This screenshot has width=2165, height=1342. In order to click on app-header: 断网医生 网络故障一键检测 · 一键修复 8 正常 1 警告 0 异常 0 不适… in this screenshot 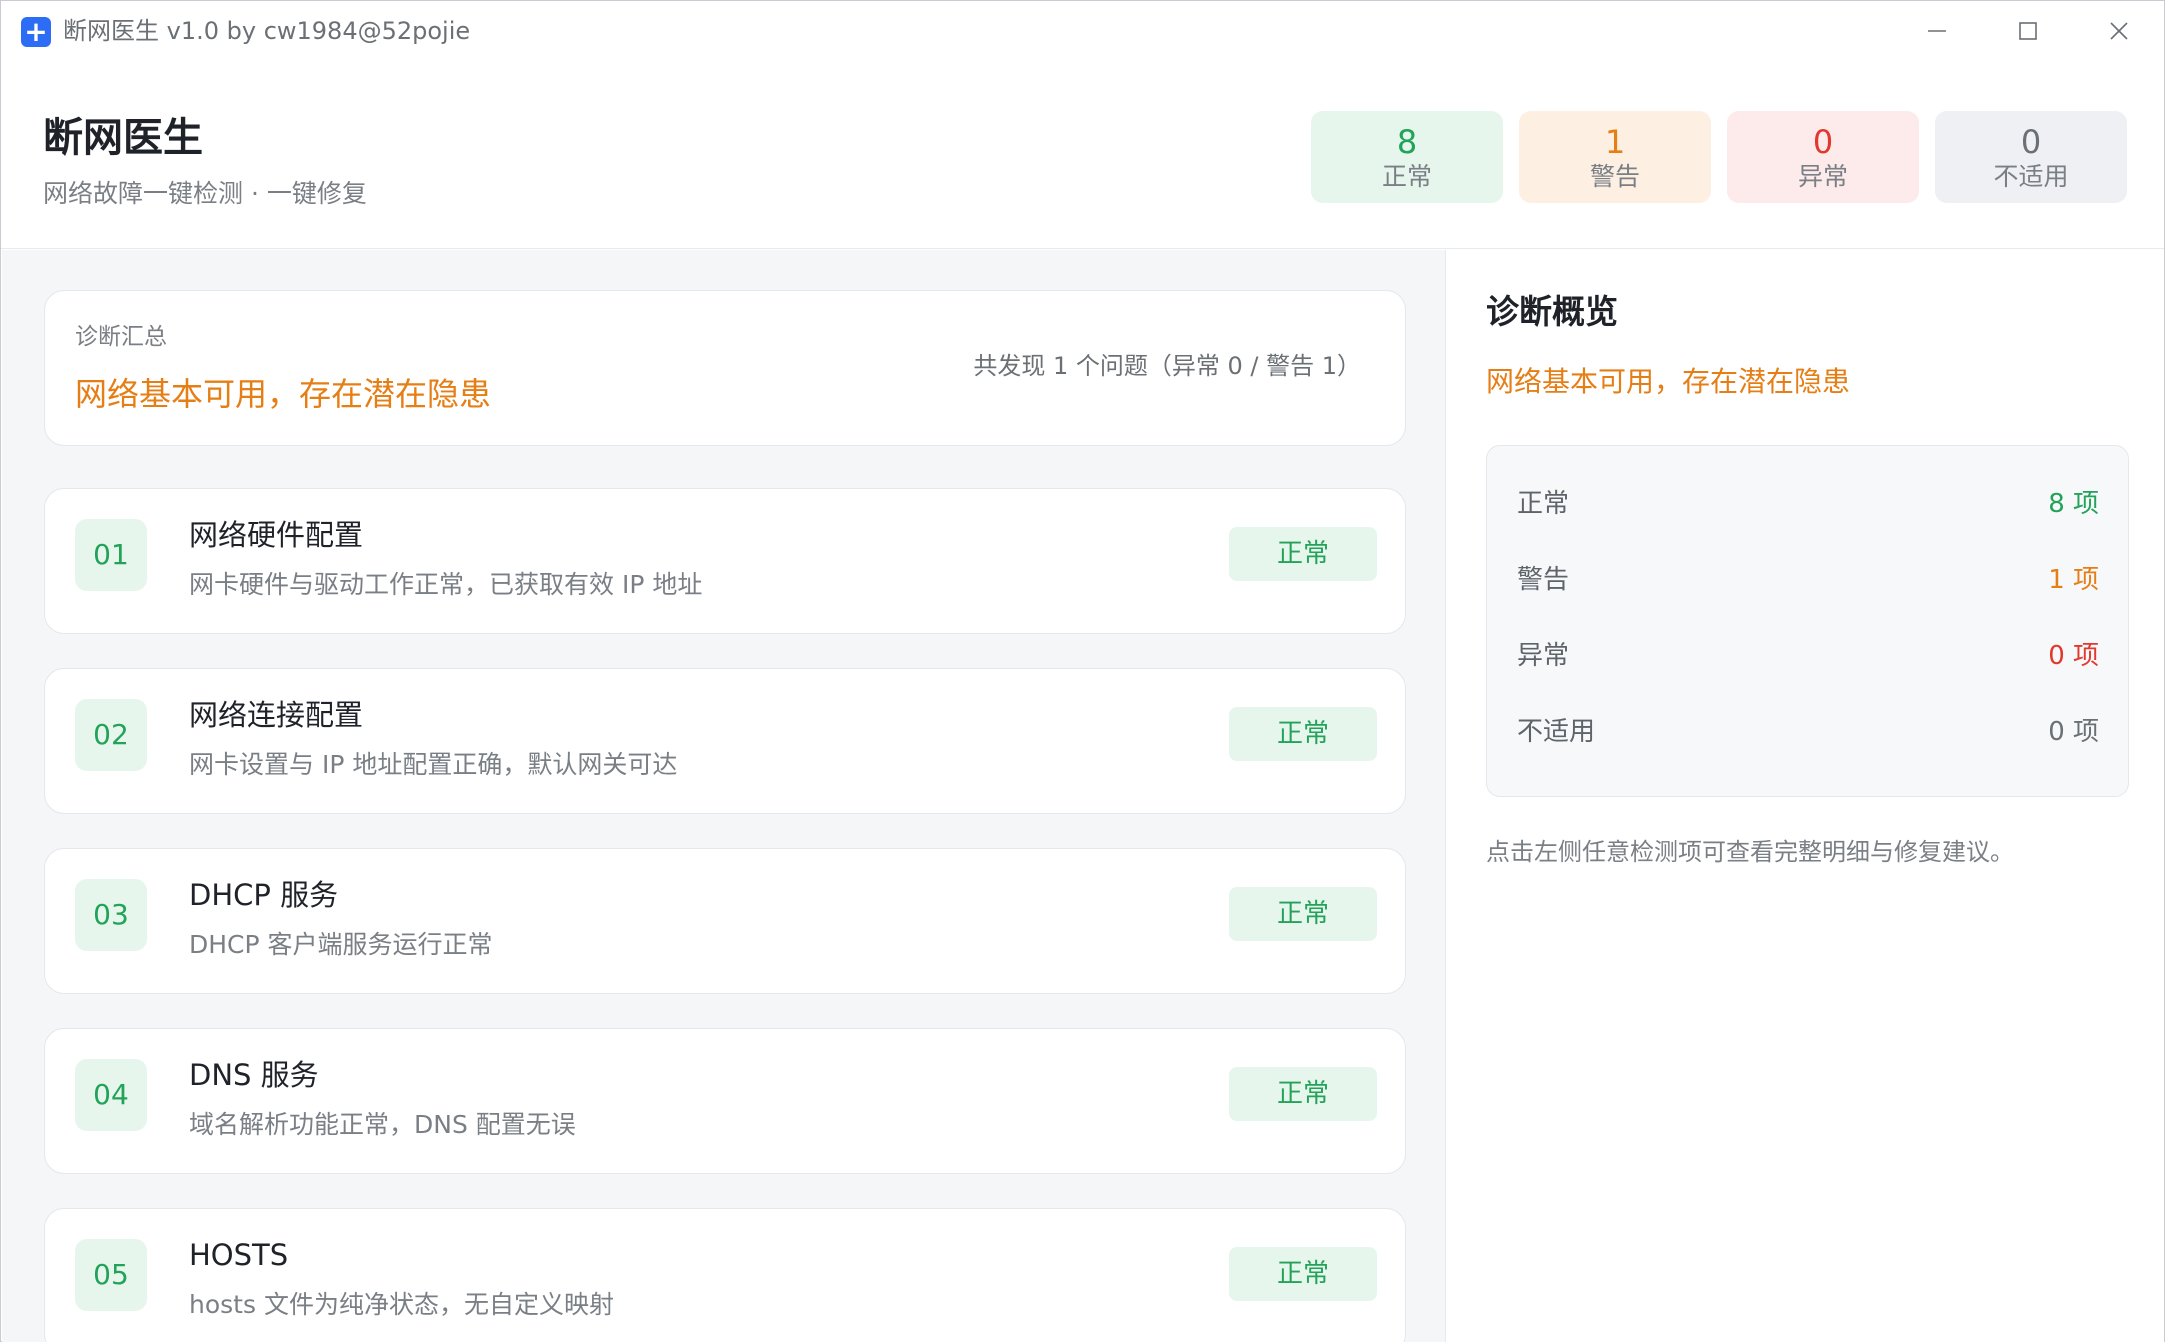, I will do `click(1082, 155)`.